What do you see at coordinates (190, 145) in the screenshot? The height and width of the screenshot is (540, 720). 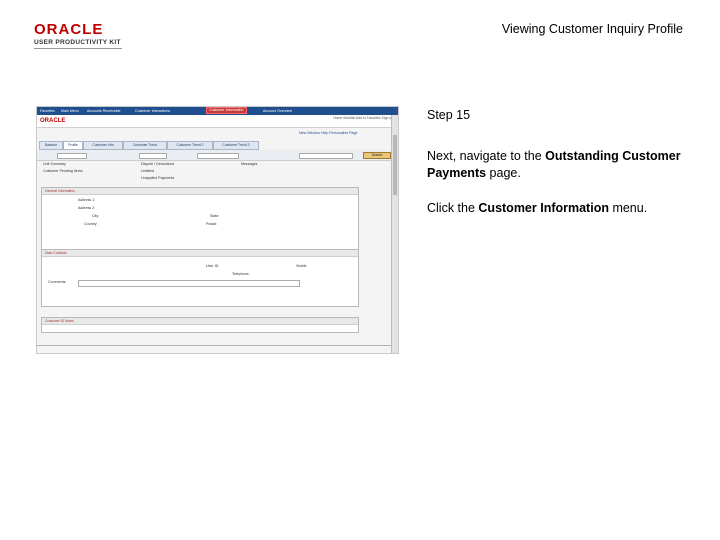 I see `tab-customer-trend-2: Customer Trend 2` at bounding box center [190, 145].